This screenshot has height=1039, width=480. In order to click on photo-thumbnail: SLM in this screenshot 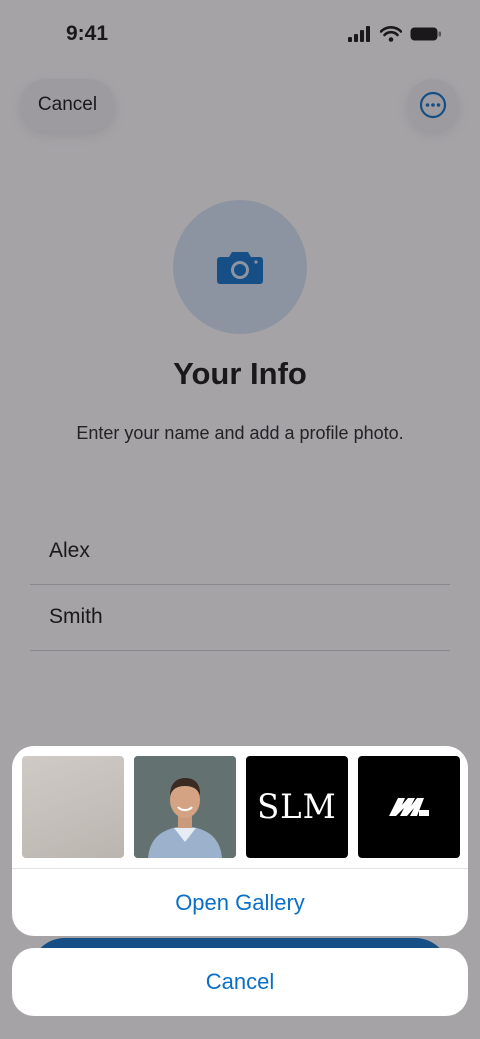, I will do `click(297, 807)`.